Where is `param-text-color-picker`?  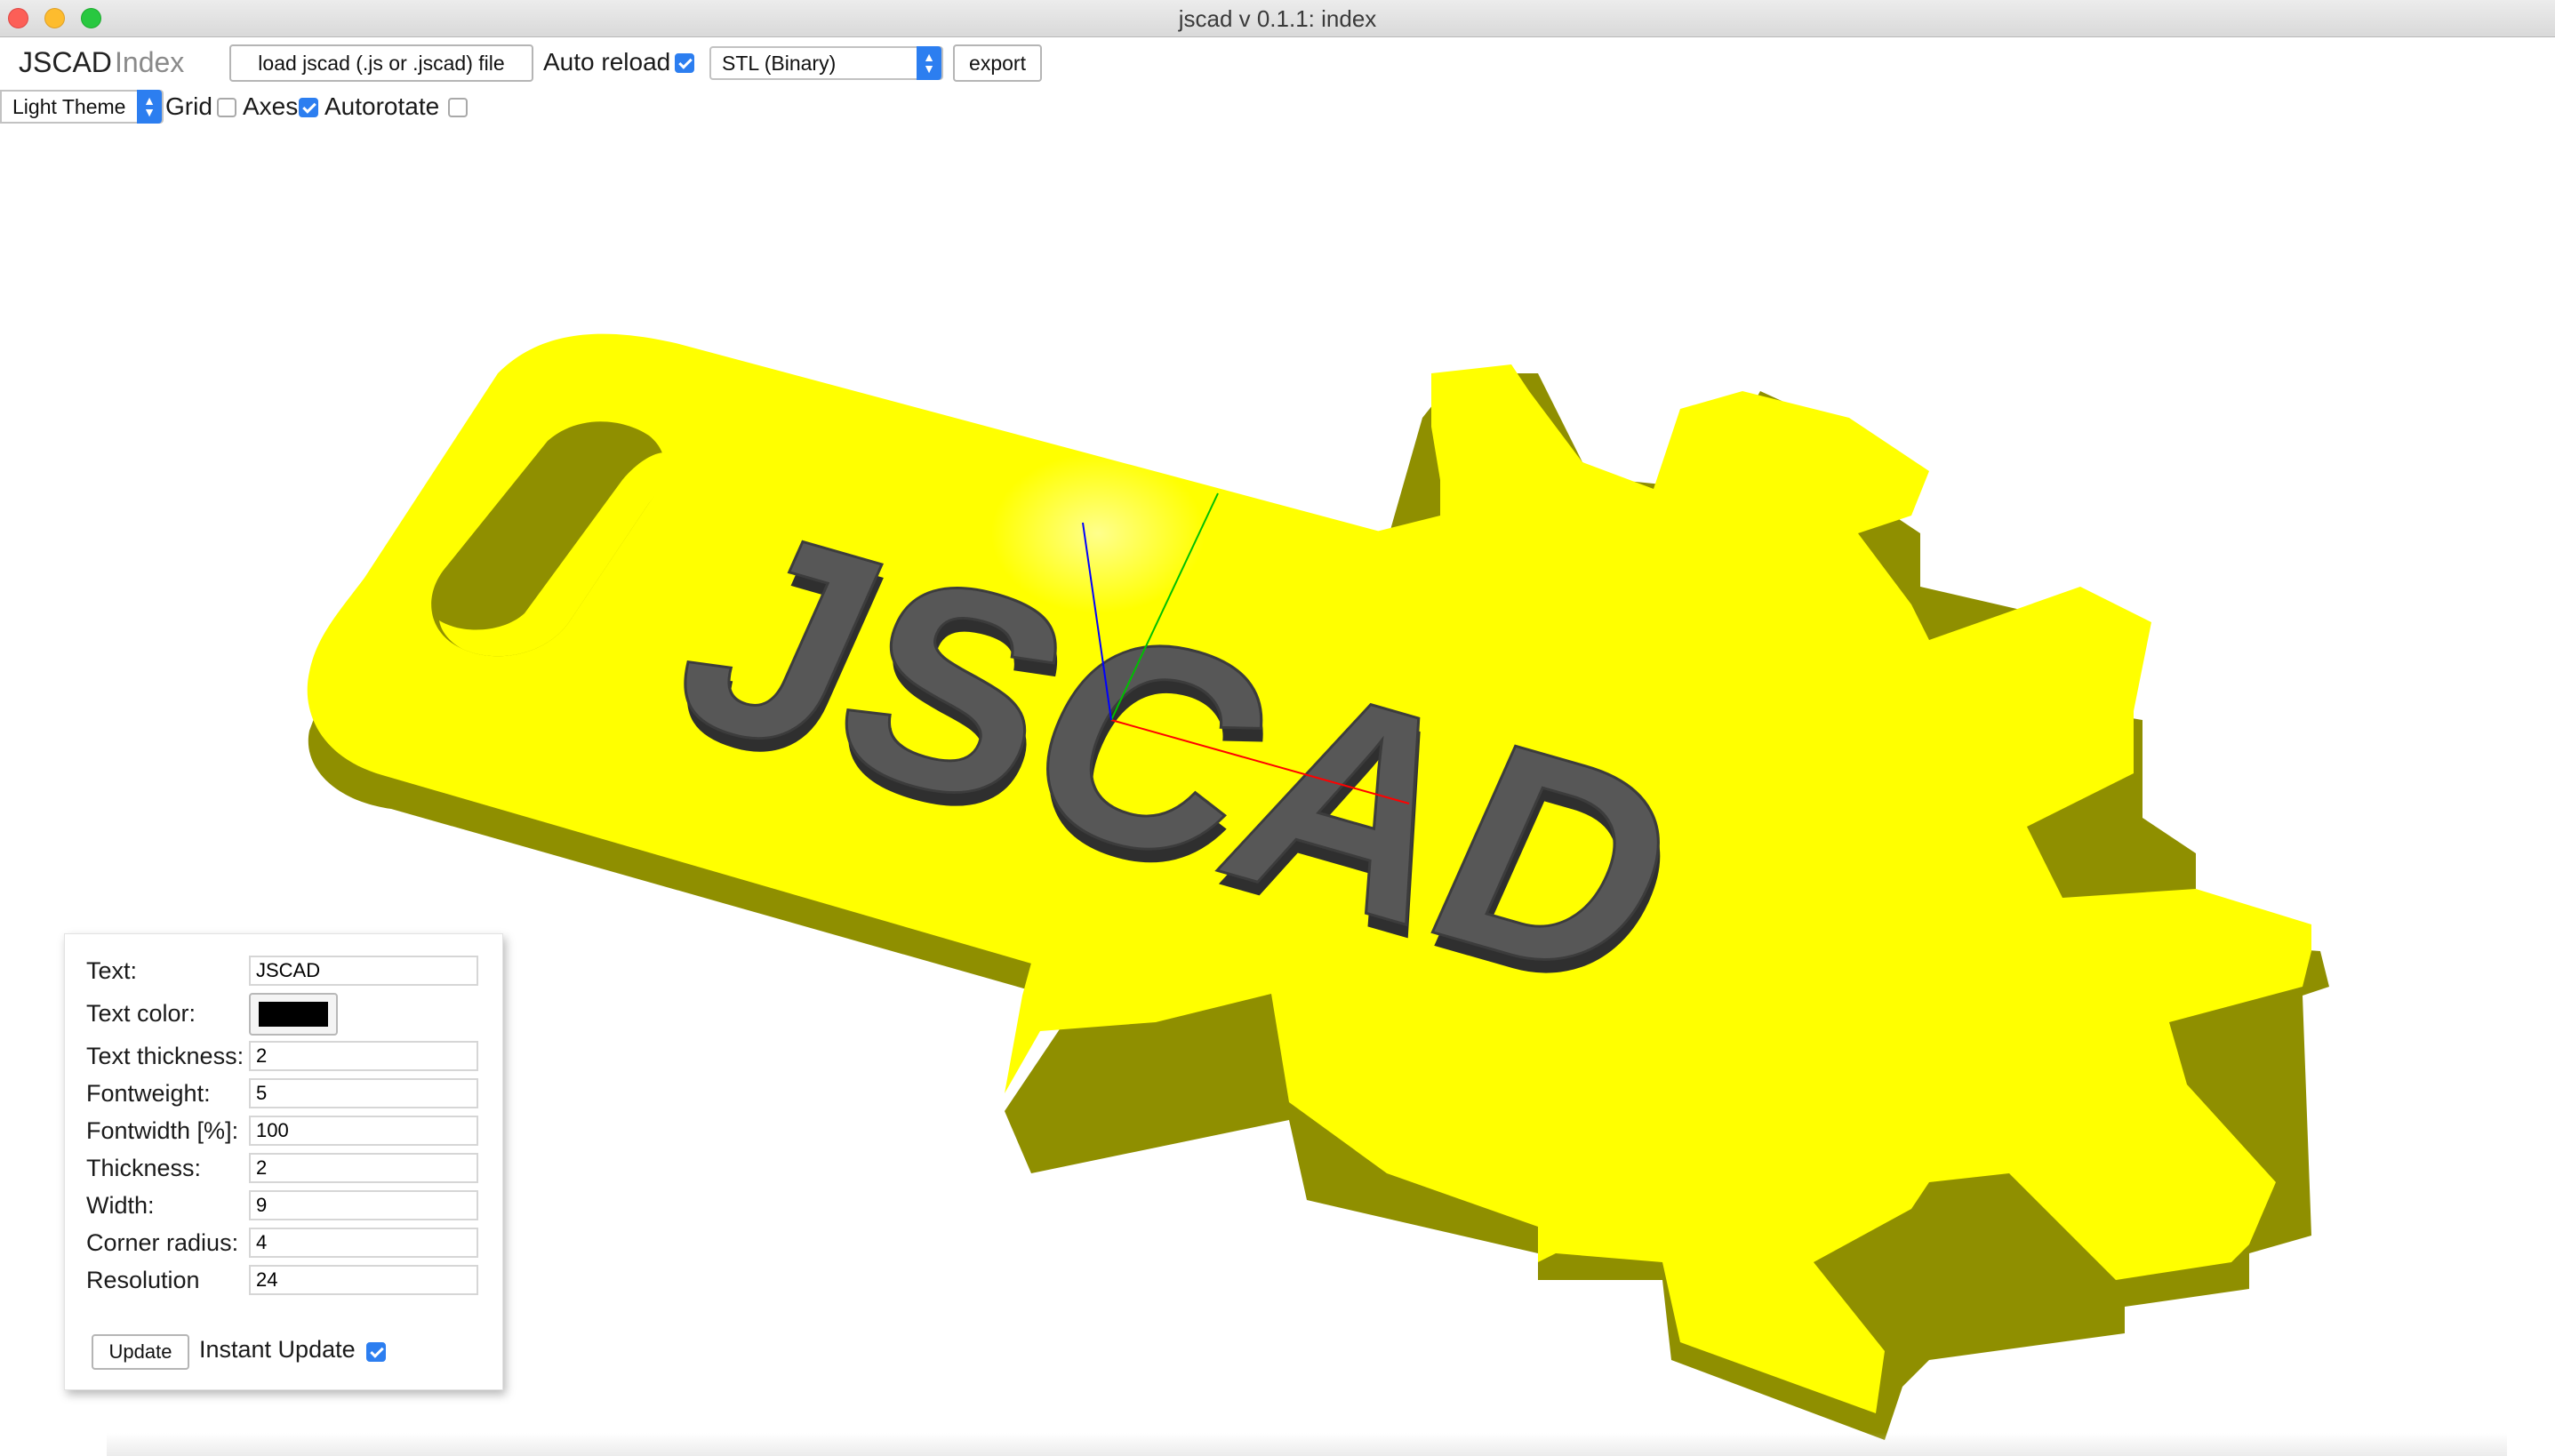
param-text-color-picker is located at coordinates (293, 1014).